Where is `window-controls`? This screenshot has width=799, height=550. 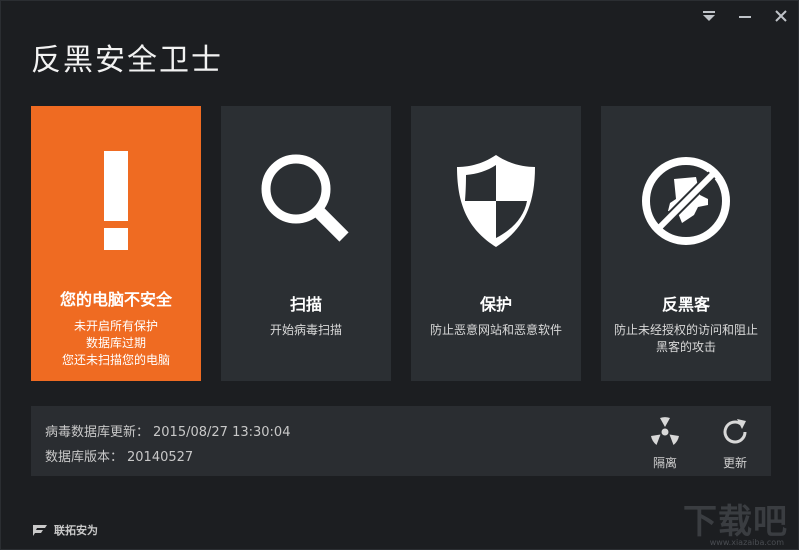 window-controls is located at coordinates (745, 16).